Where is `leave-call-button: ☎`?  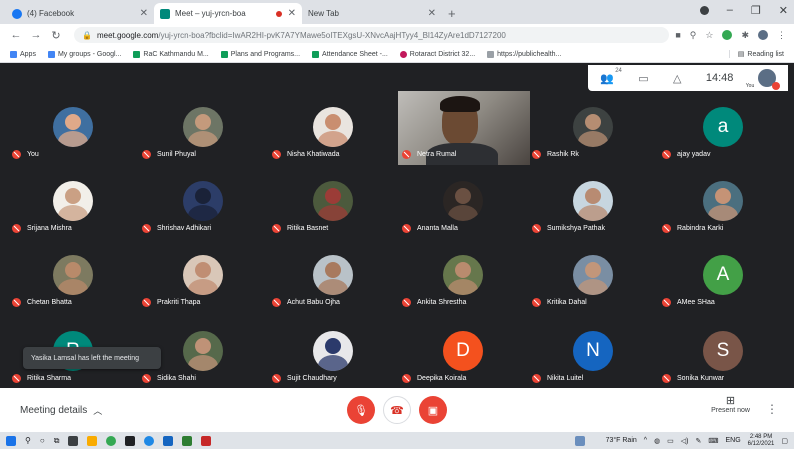
leave-call-button: ☎ is located at coordinates (397, 410).